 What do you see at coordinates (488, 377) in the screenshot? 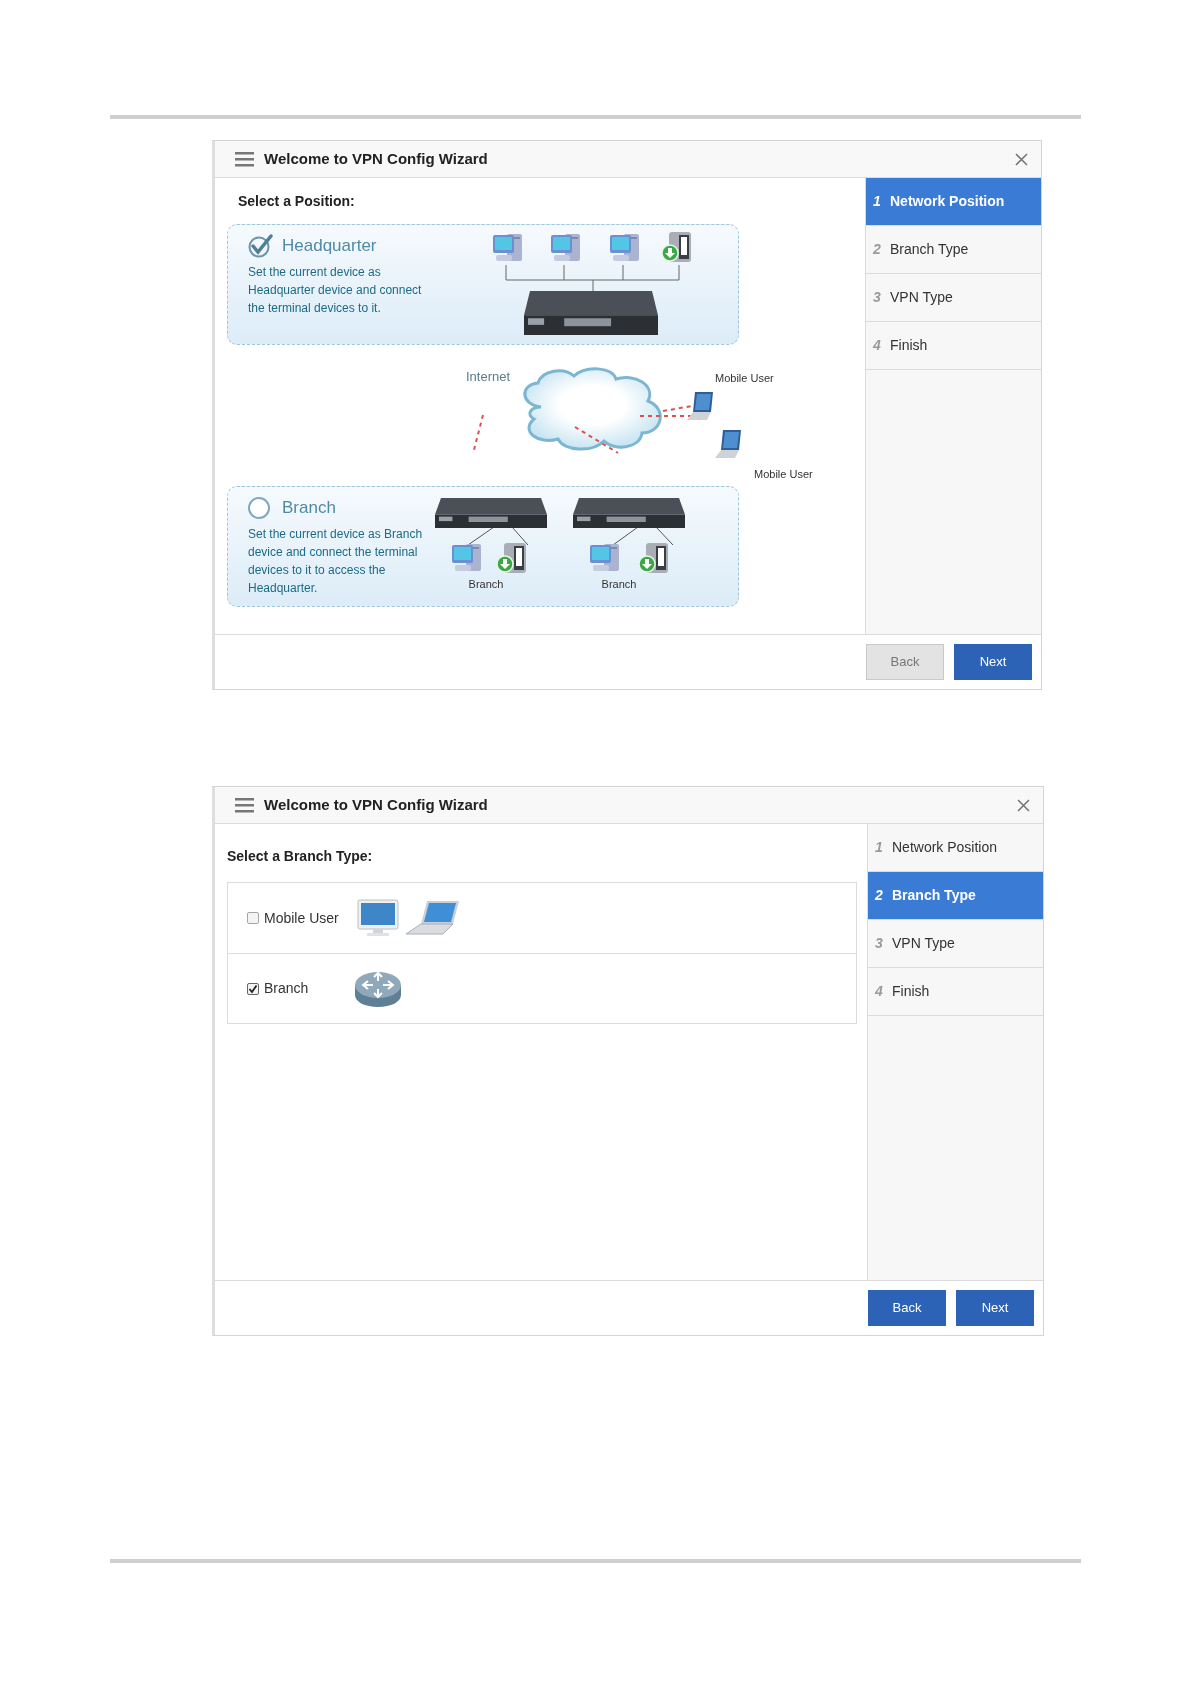
I see `cloud-label: Internet` at bounding box center [488, 377].